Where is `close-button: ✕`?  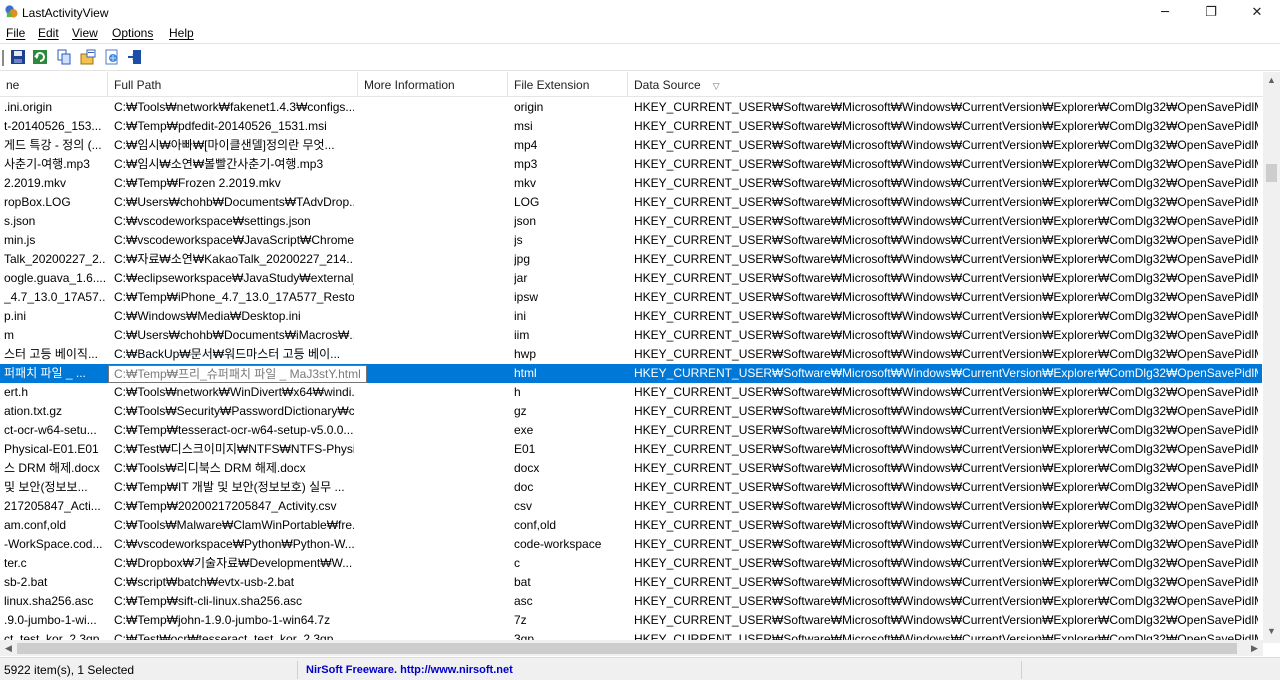 close-button: ✕ is located at coordinates (1257, 12).